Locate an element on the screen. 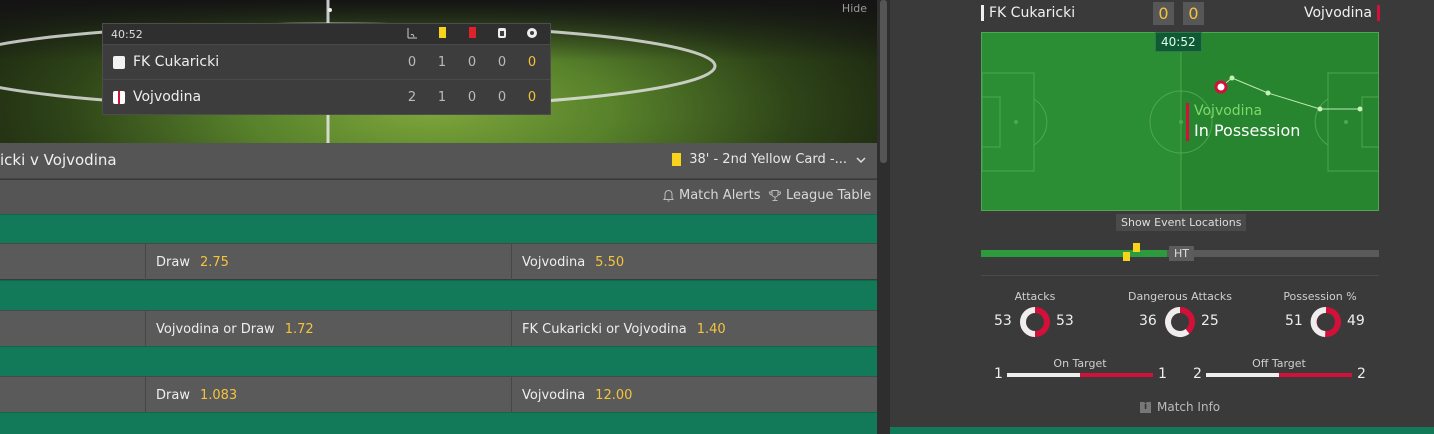  pitch-tracker is located at coordinates (1180, 121).